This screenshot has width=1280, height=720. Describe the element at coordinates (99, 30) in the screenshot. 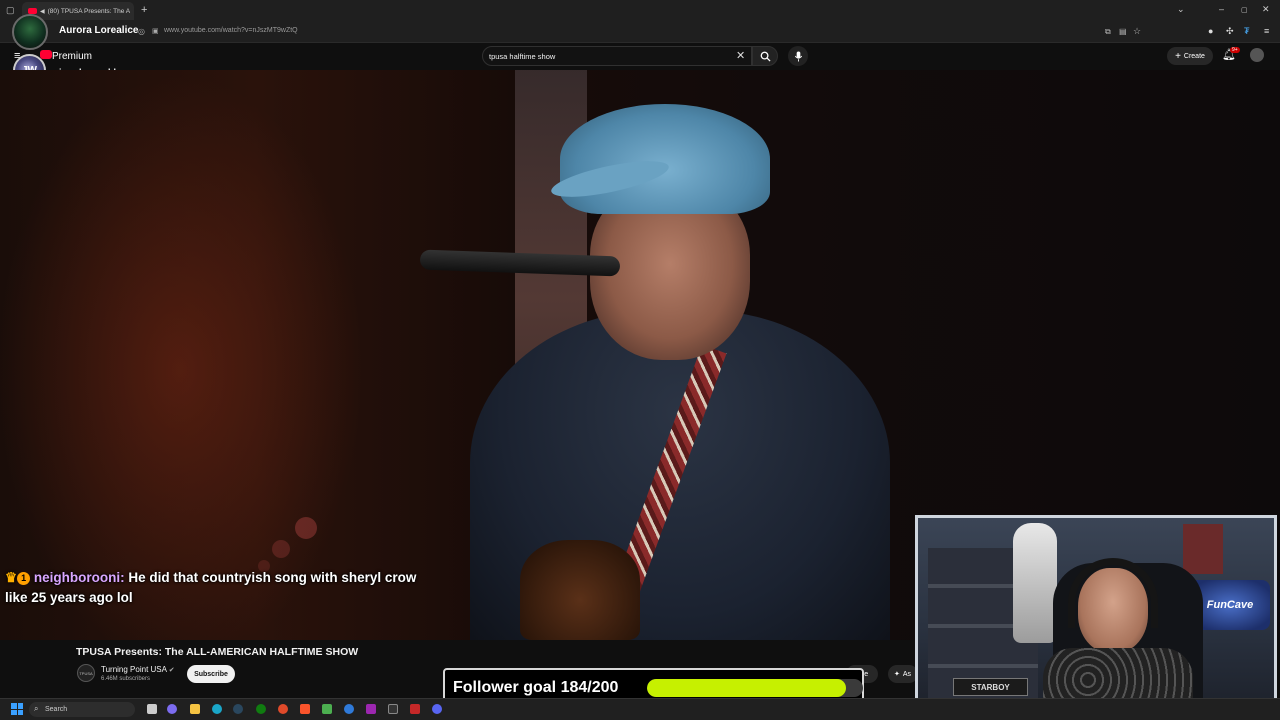

I see `streamer-name: Aurora Lorealice` at that location.